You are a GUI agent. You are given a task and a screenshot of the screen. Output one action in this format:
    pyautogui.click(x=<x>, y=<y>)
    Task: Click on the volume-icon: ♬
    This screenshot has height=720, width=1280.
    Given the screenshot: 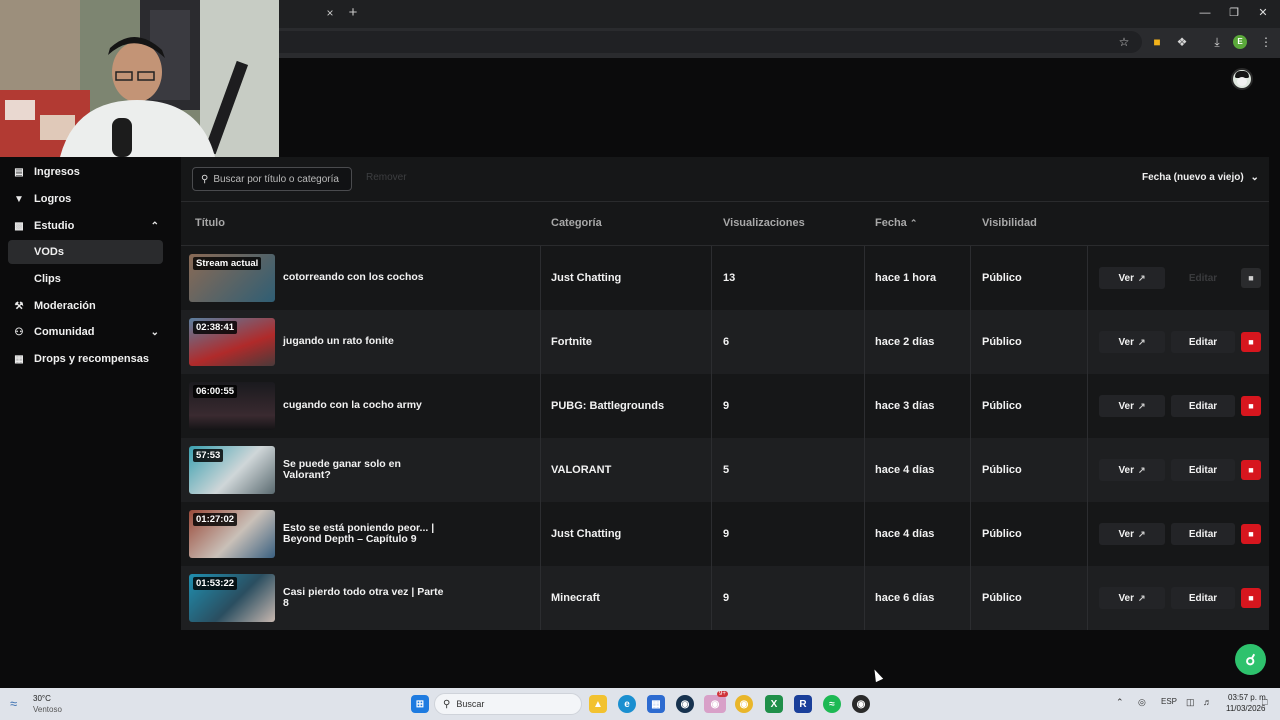 What is the action you would take?
    pyautogui.click(x=1207, y=702)
    